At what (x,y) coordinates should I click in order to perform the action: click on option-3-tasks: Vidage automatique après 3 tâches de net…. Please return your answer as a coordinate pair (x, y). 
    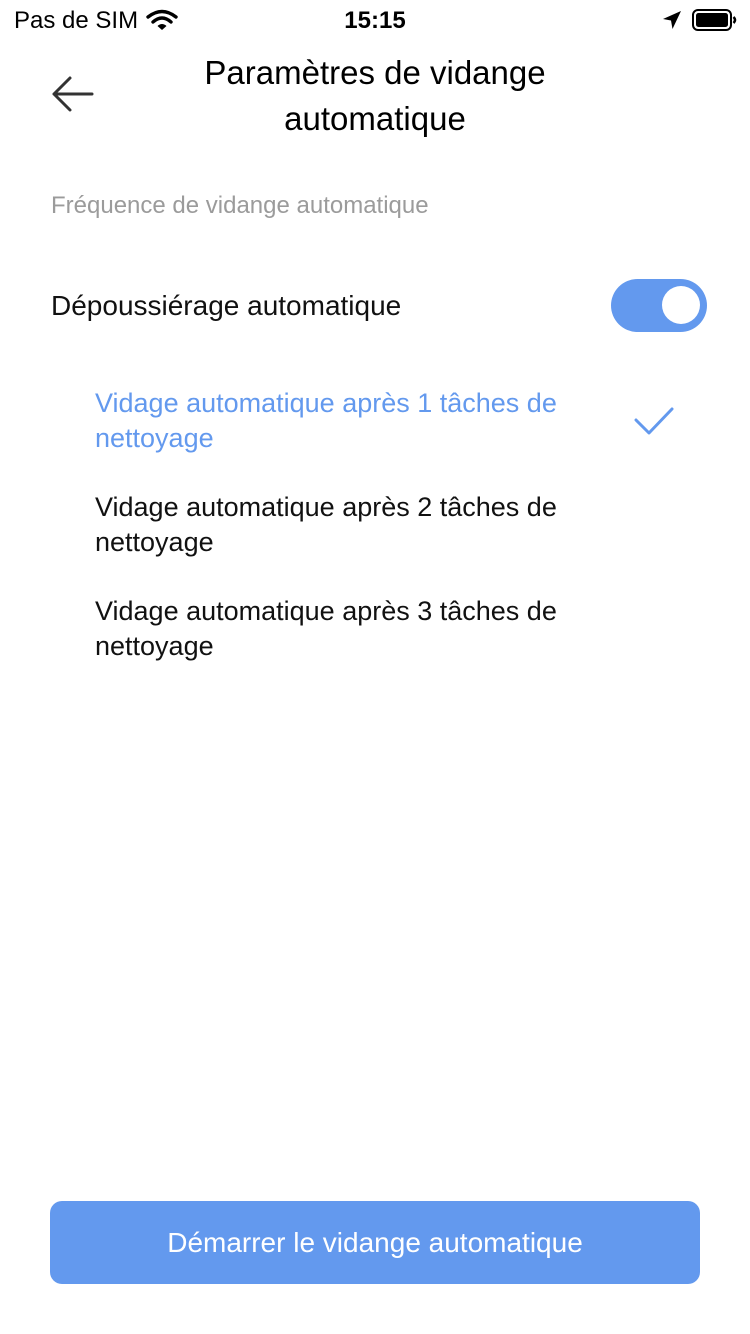
    Looking at the image, I should click on (405, 646).